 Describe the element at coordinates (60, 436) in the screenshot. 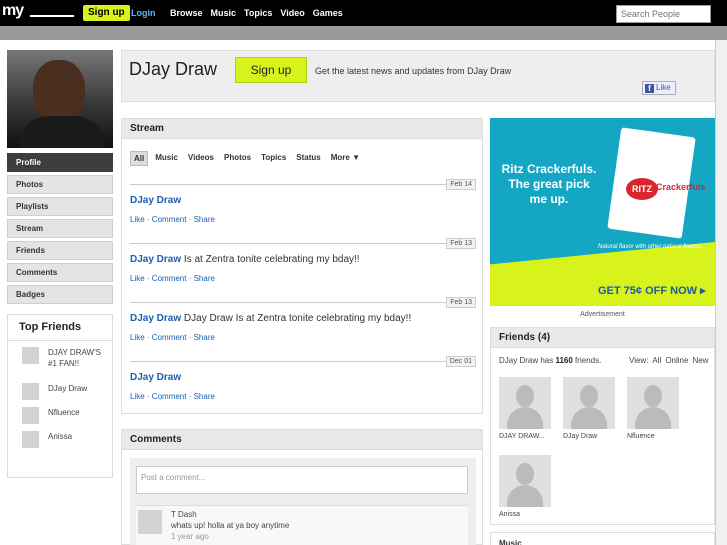

I see `top-friend-name: Anissa` at that location.